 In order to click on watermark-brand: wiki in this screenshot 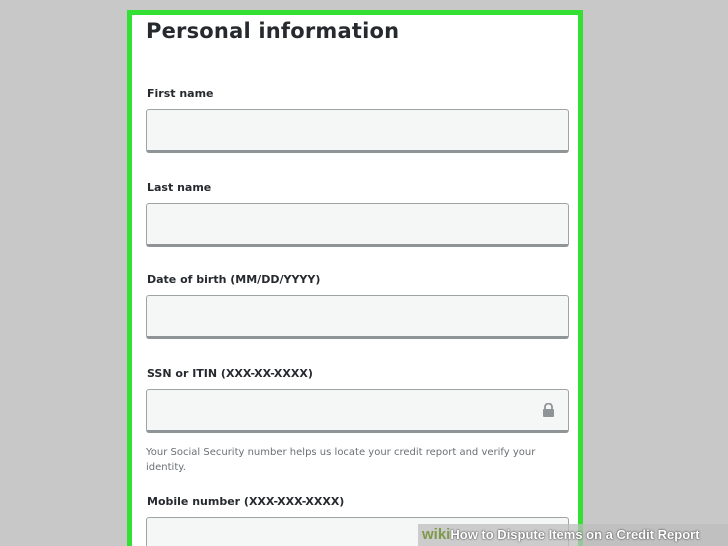, I will do `click(436, 534)`.